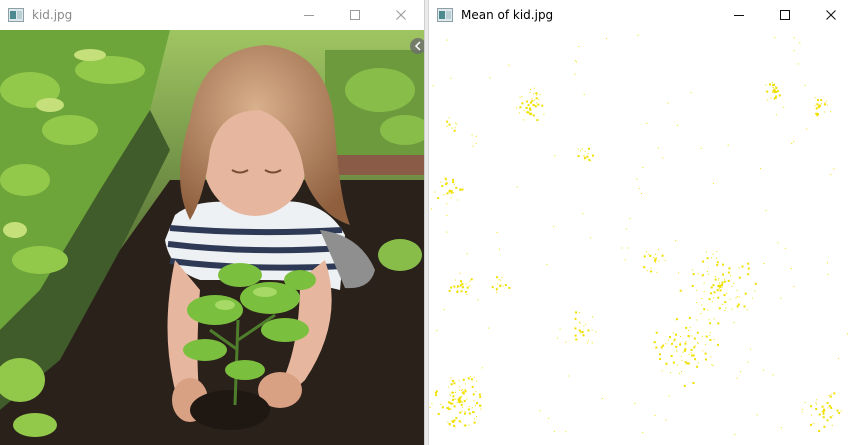 This screenshot has width=854, height=445. I want to click on chevron-left-icon, so click(417, 46).